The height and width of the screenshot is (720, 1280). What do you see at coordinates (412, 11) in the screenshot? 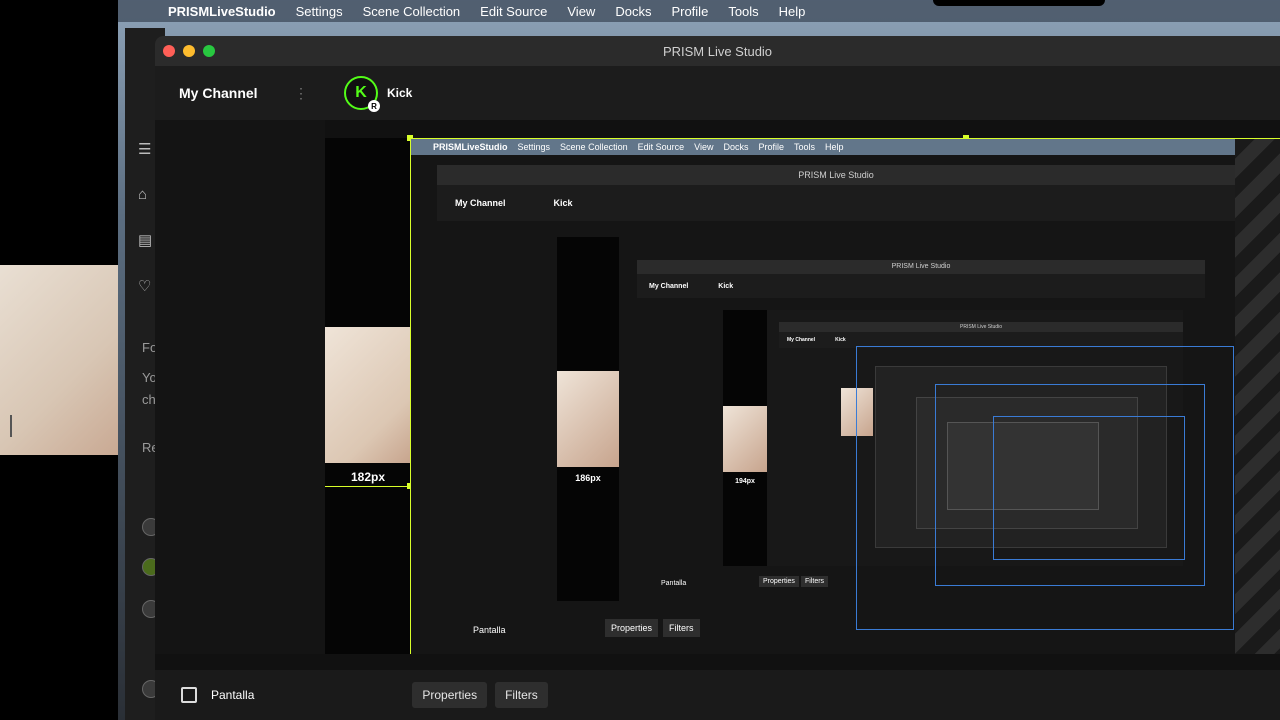
I see `menu-scene-collection: Scene Collection` at bounding box center [412, 11].